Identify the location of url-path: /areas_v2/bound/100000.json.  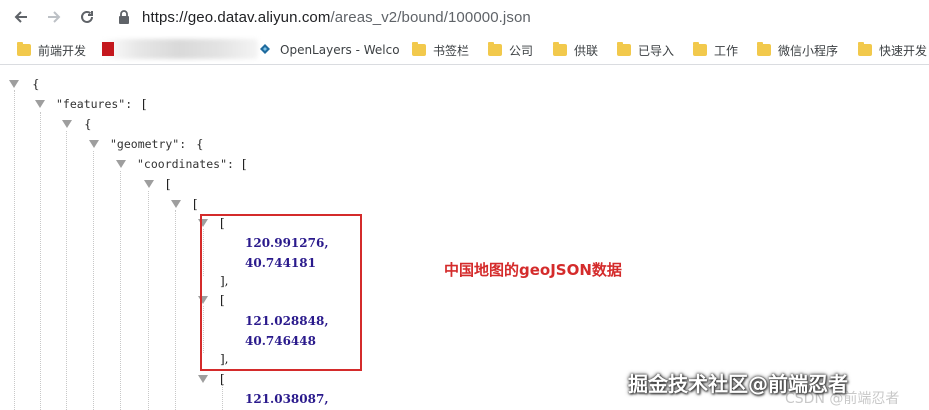
(430, 17).